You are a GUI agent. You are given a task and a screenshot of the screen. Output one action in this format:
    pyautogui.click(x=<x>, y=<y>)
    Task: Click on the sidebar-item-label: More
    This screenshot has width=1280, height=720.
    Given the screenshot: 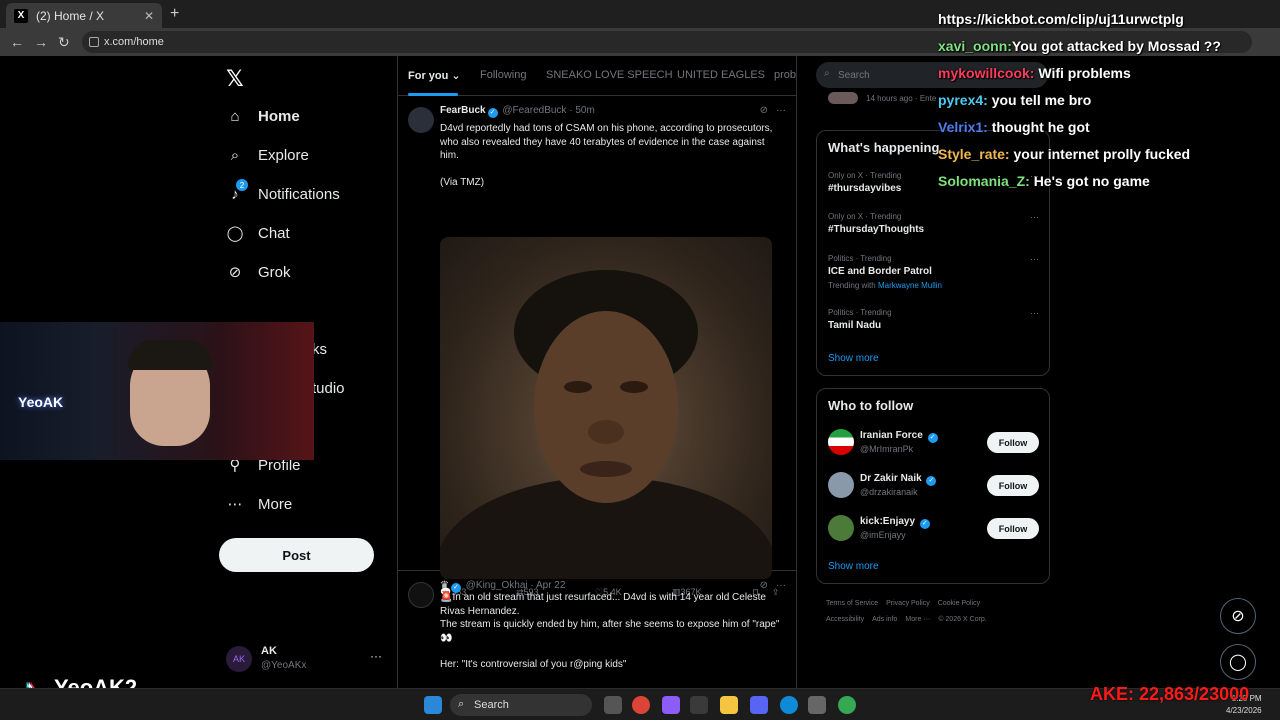 What is the action you would take?
    pyautogui.click(x=275, y=504)
    